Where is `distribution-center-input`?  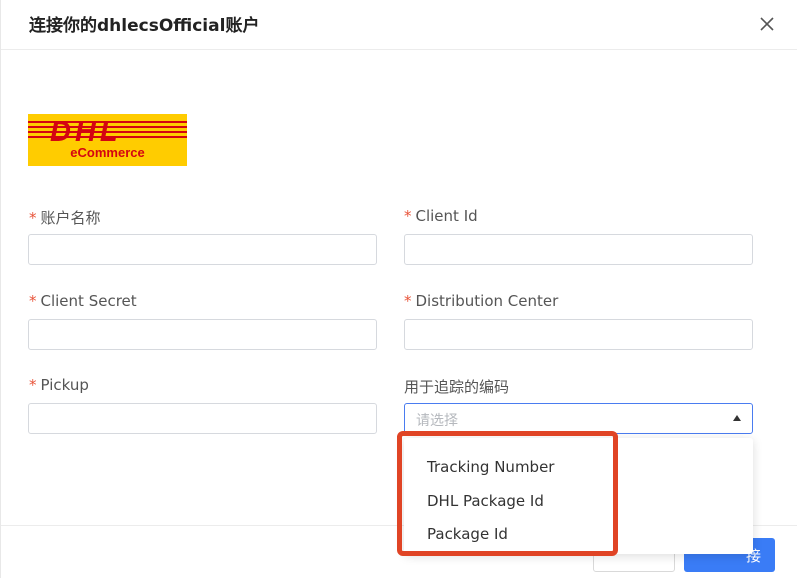 distribution-center-input is located at coordinates (578, 334).